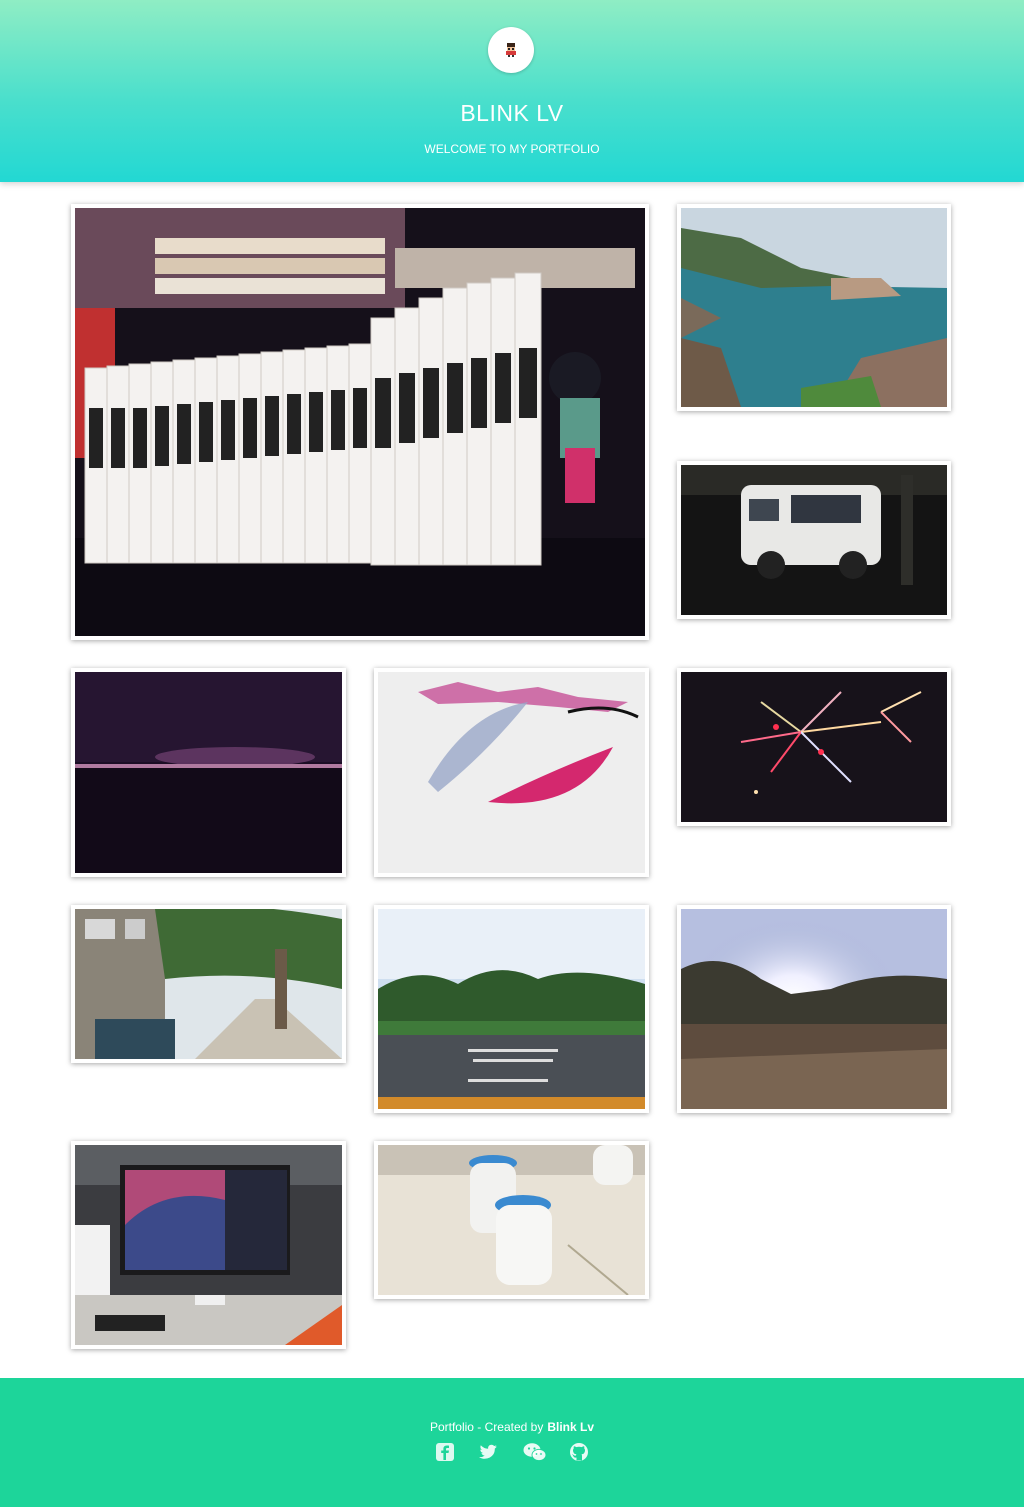 The image size is (1024, 1507). I want to click on photo-yogurt-jars, so click(511, 1220).